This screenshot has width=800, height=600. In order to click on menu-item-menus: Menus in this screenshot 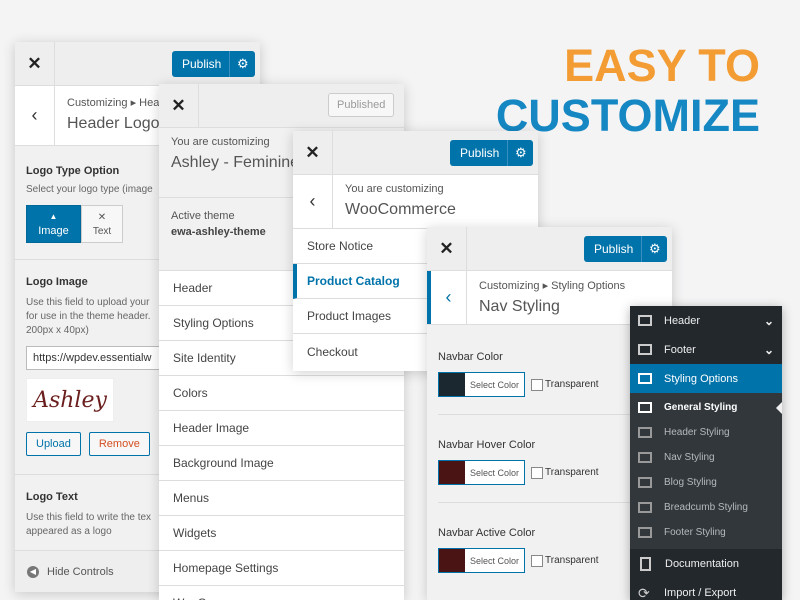, I will do `click(281, 498)`.